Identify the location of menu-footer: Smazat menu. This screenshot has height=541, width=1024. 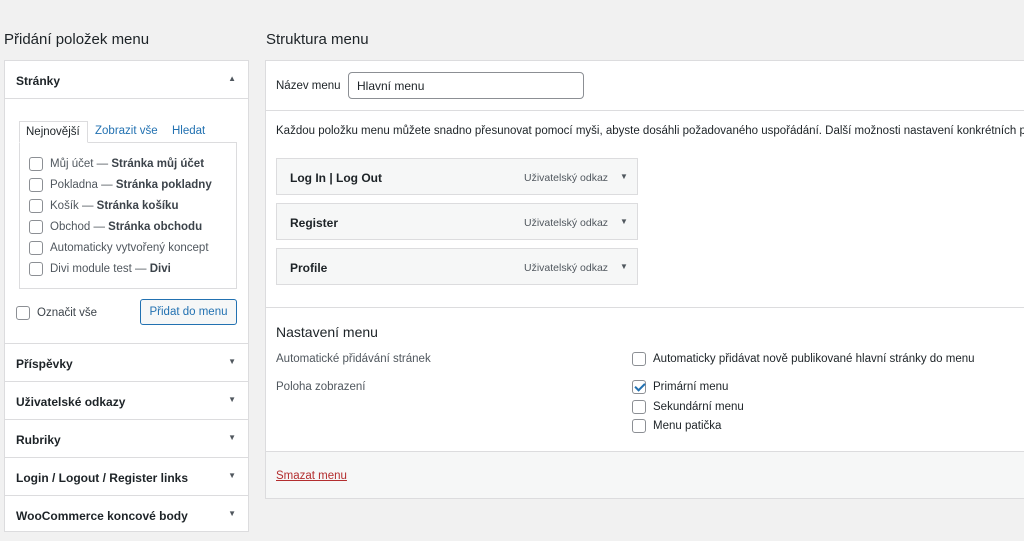
(645, 474).